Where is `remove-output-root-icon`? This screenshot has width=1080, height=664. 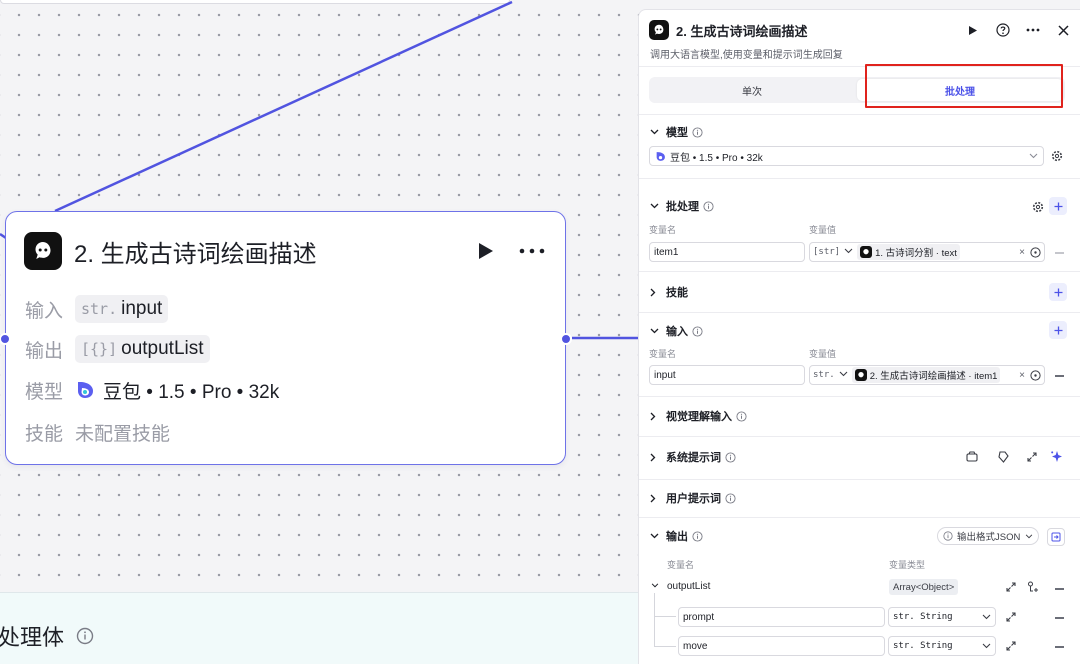 remove-output-root-icon is located at coordinates (1059, 589).